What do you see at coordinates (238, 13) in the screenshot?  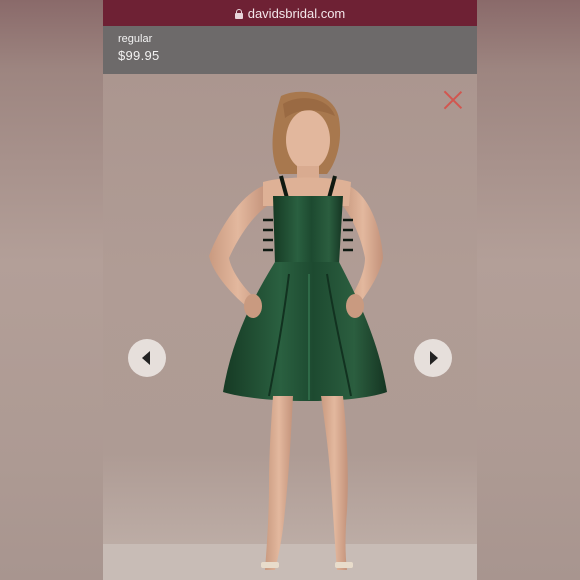 I see `lock-icon` at bounding box center [238, 13].